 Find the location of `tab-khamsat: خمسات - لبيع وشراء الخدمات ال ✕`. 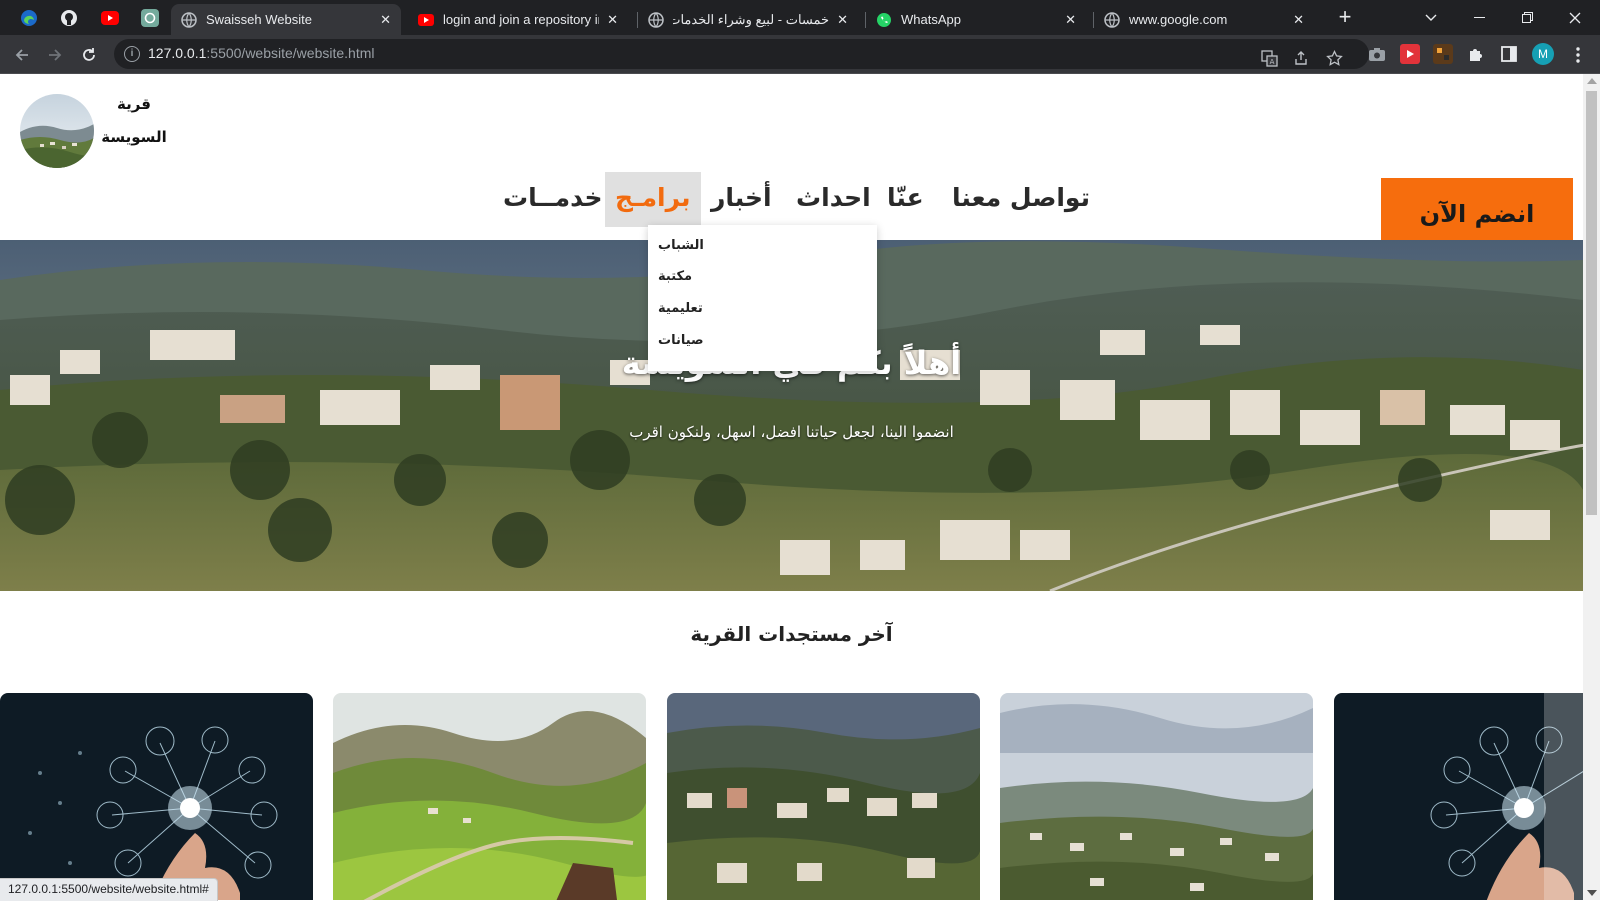

tab-khamsat: خمسات - لبيع وشراء الخدمات ال ✕ is located at coordinates (748, 19).